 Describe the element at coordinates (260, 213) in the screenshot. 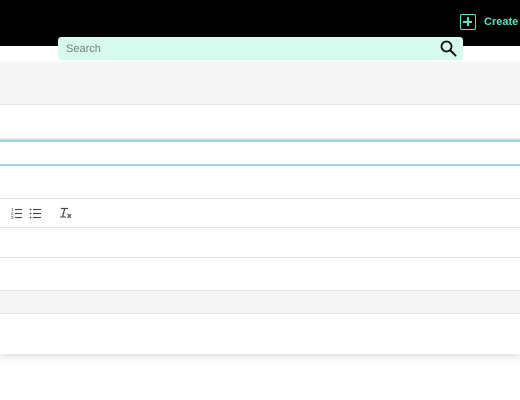

I see `editor-toolbar: 1 2 3` at that location.